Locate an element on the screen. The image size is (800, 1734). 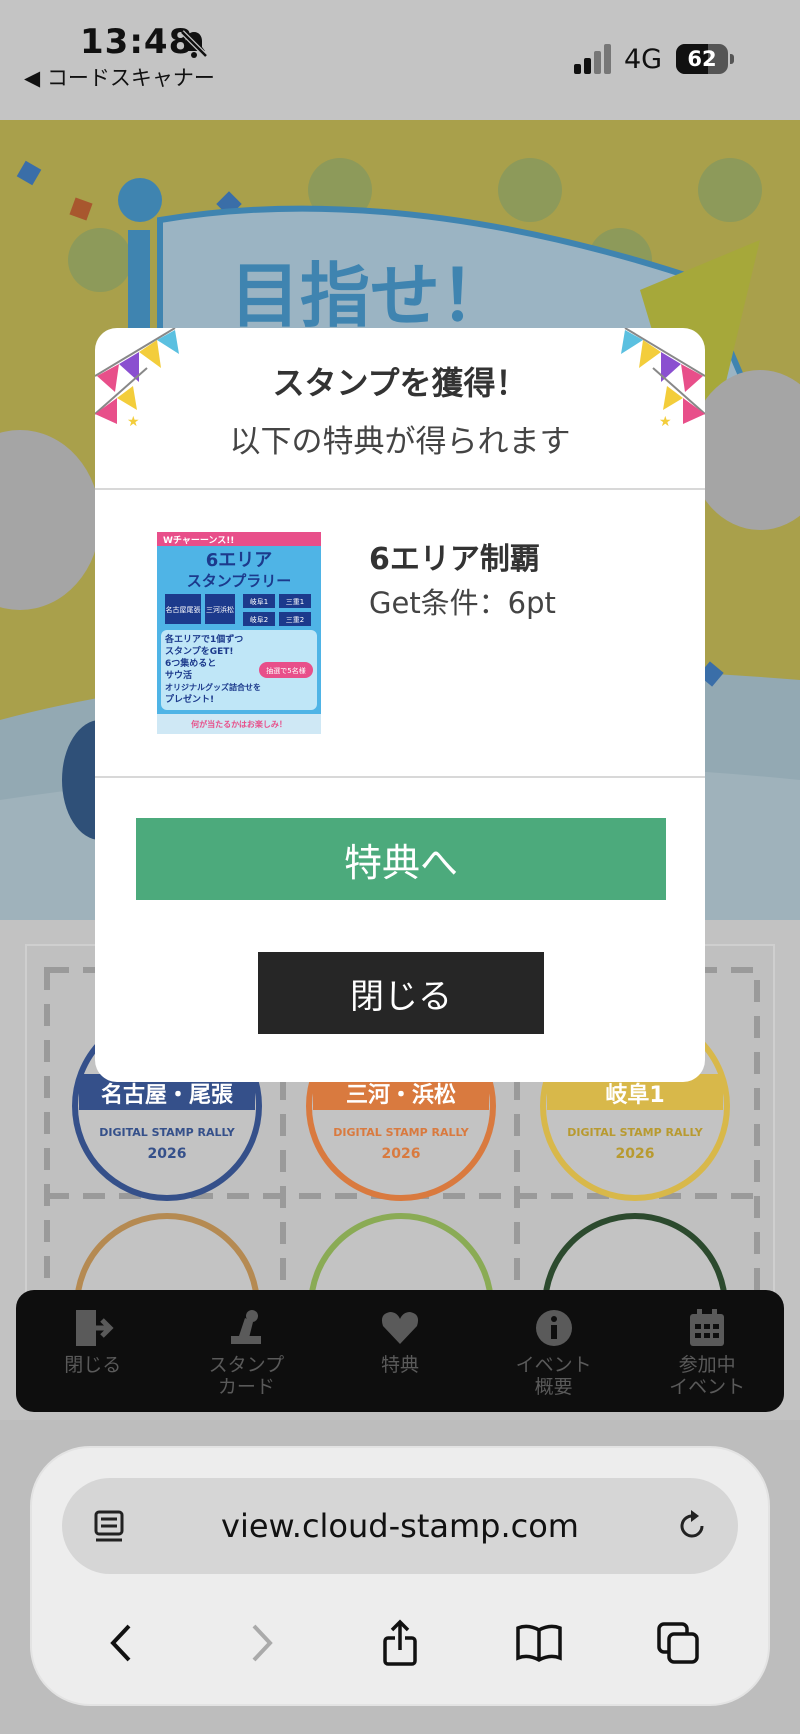
browser-toolbar: view.cloud-stamp.com is located at coordinates (400, 1576).